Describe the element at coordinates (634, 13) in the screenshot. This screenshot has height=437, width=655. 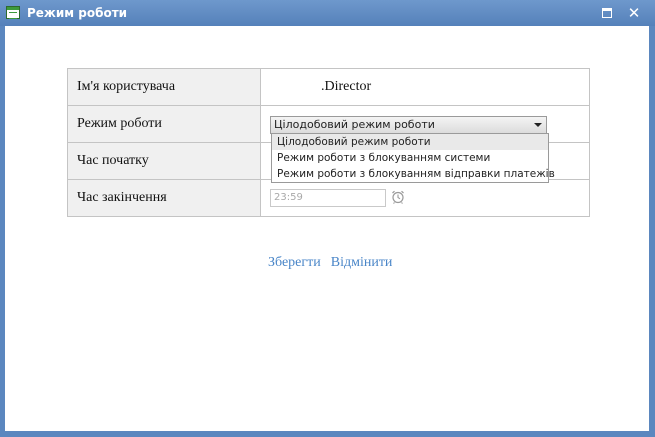
I see `close-icon: ✕` at that location.